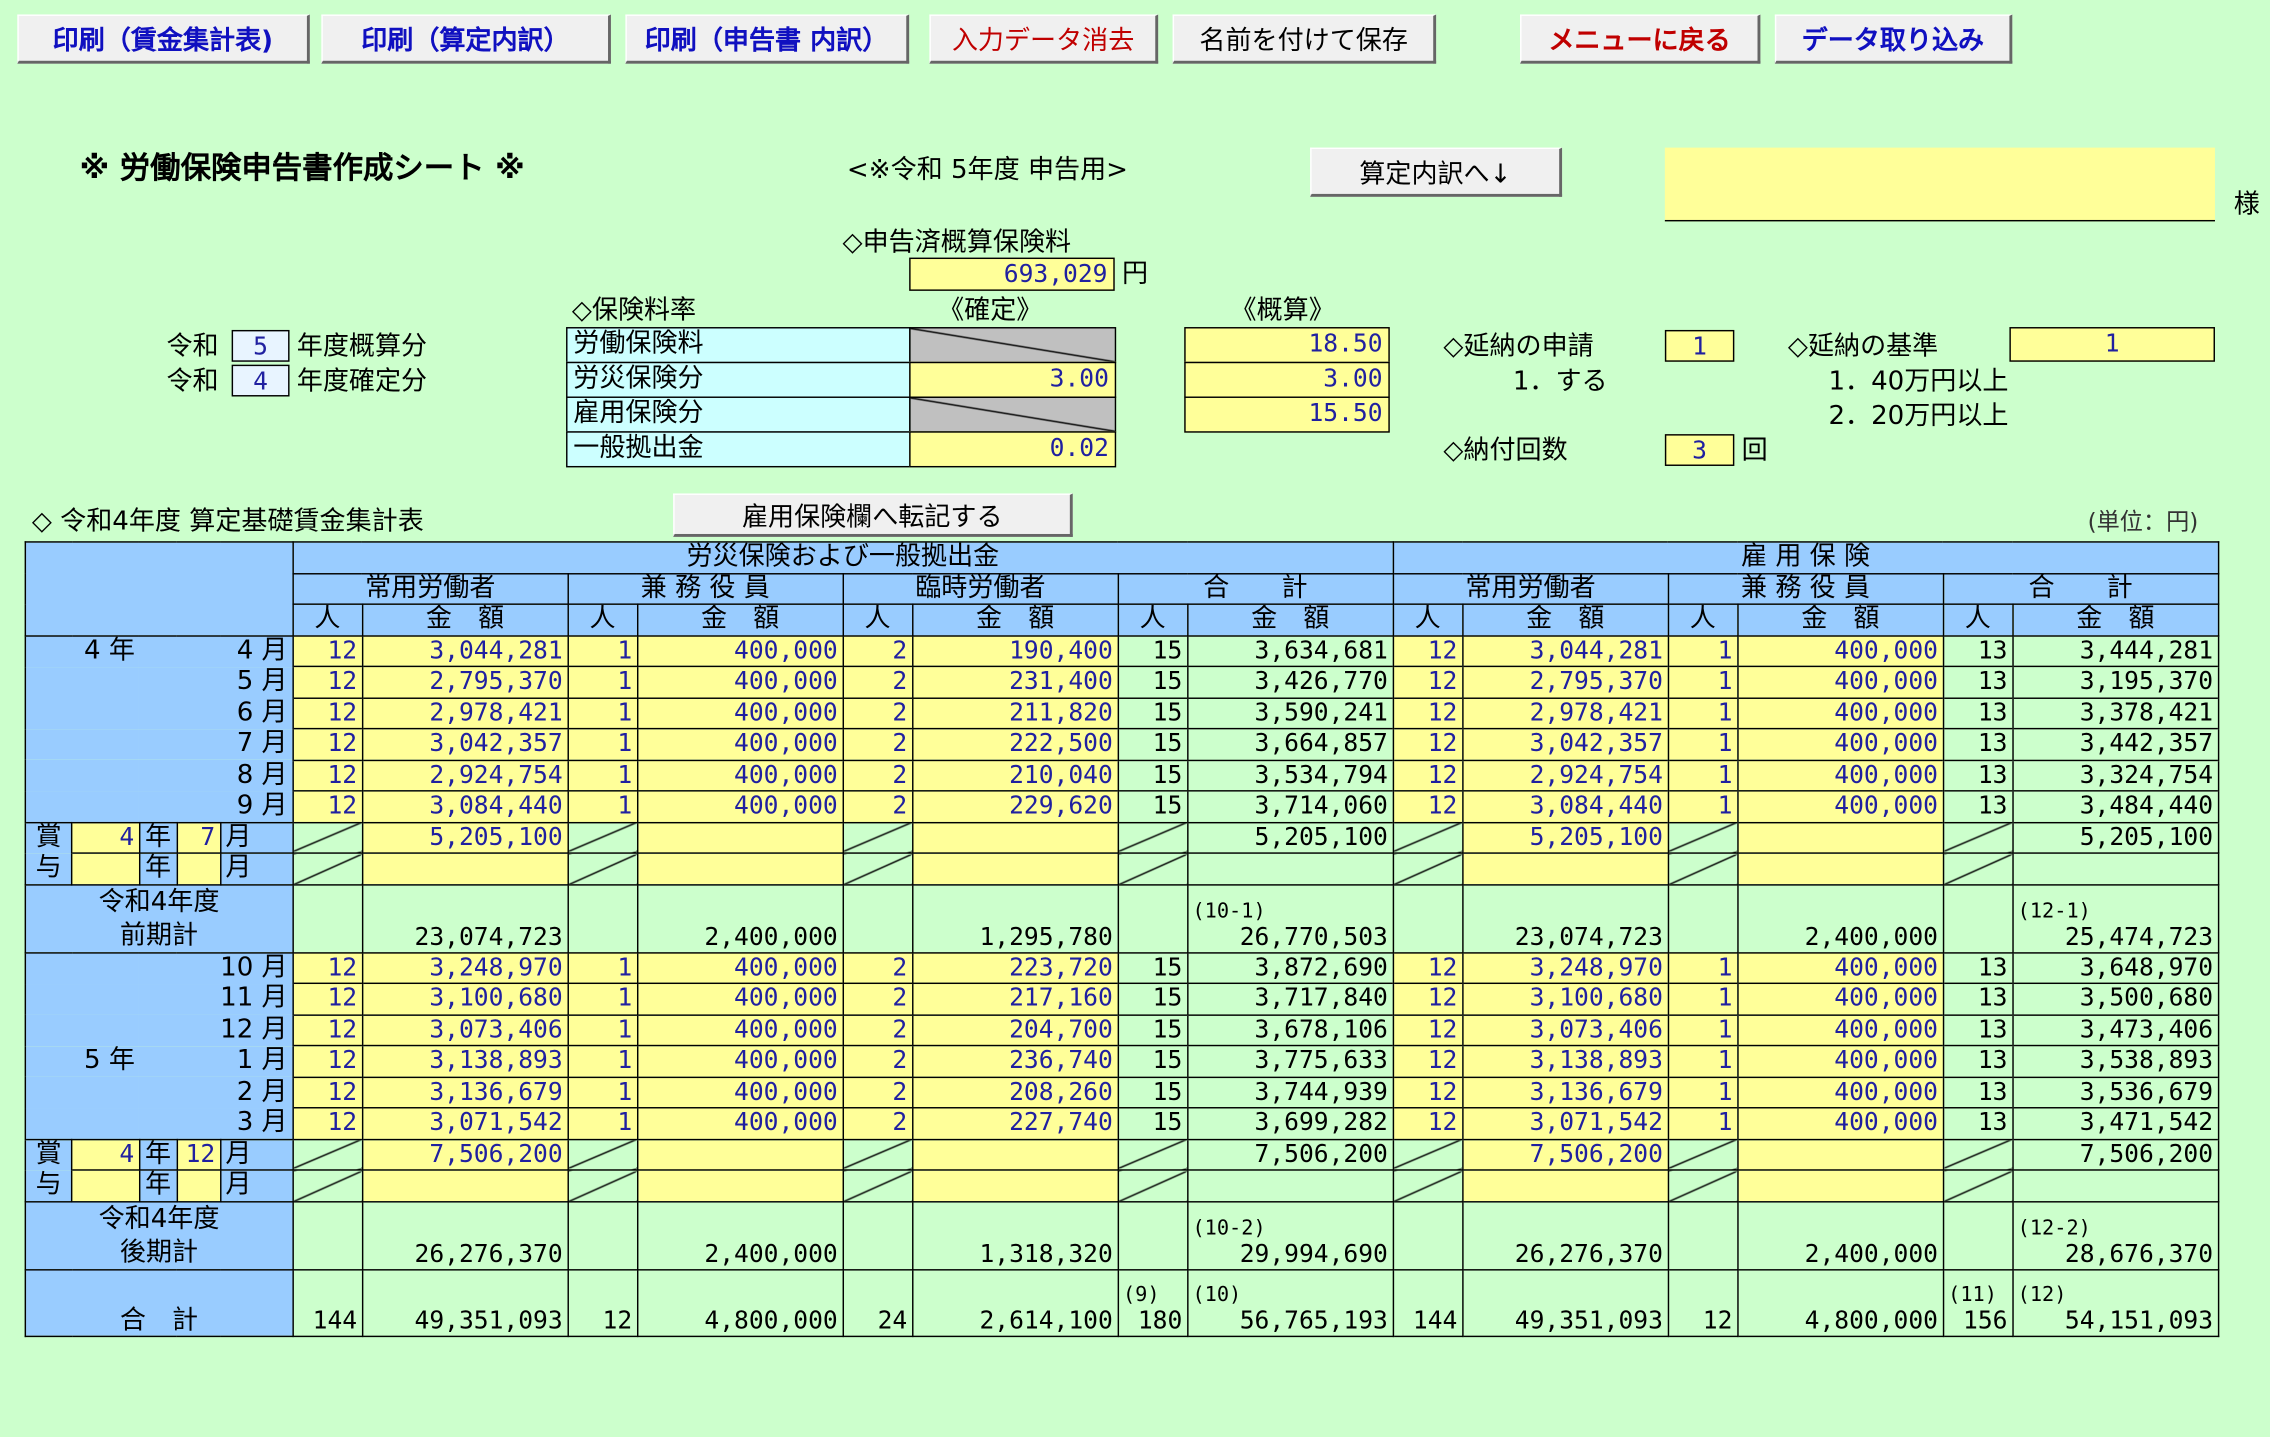 The width and height of the screenshot is (2270, 1437). I want to click on amount-cell: 208,260, so click(1015, 1092).